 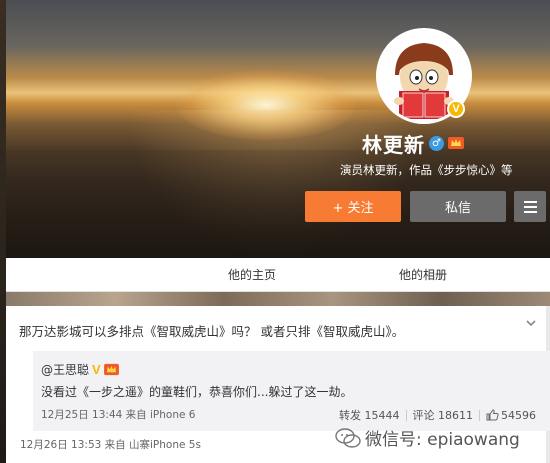 I want to click on comment-count: 评论 18611, so click(x=443, y=415).